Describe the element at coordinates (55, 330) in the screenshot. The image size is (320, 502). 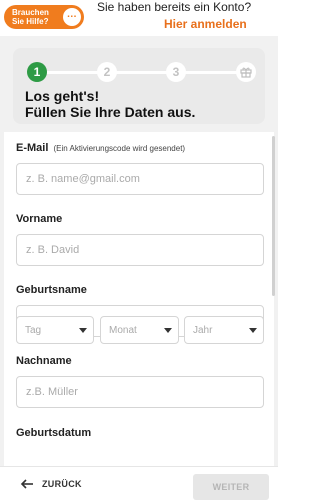
I see `dob-day-select: Tag` at that location.